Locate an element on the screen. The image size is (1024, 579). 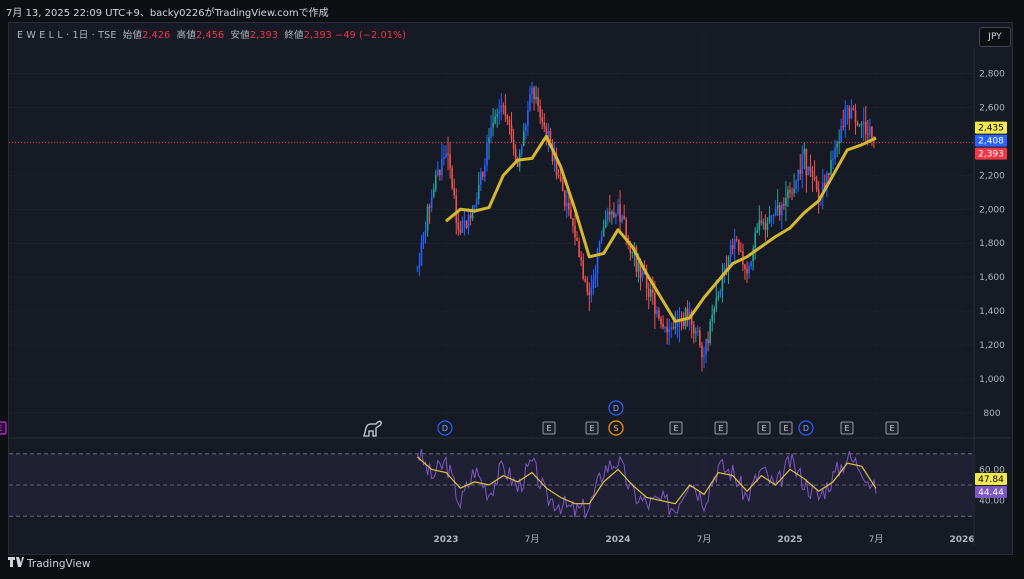
event-label: D is located at coordinates (806, 428).